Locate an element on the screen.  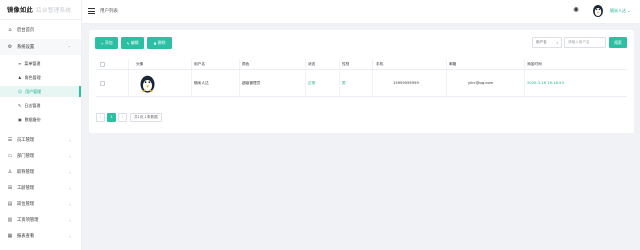
sidebar-item-department: ▭ 部门管理 › is located at coordinates (40, 156).